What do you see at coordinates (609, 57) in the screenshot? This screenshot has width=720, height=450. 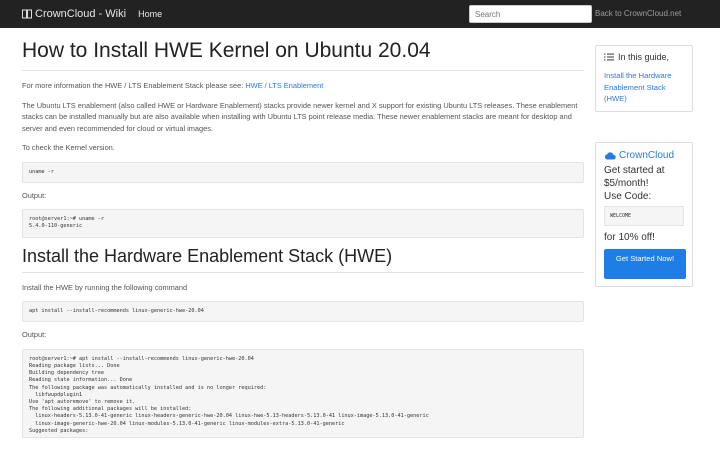 I see `list-icon` at bounding box center [609, 57].